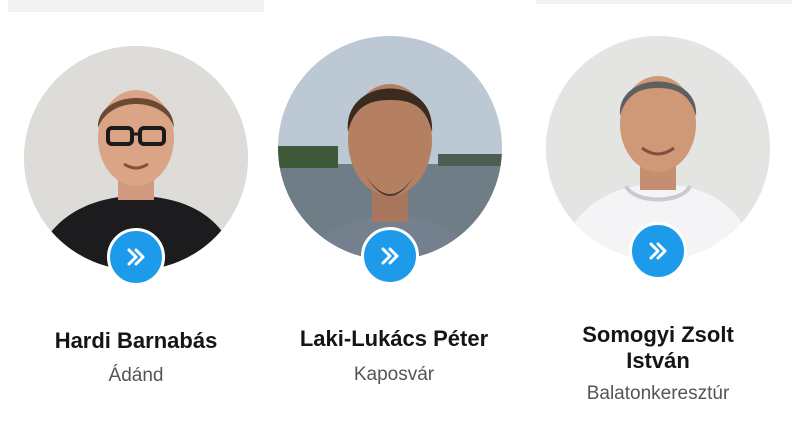  What do you see at coordinates (394, 339) in the screenshot?
I see `person-name: Laki-Lukács Péter` at bounding box center [394, 339].